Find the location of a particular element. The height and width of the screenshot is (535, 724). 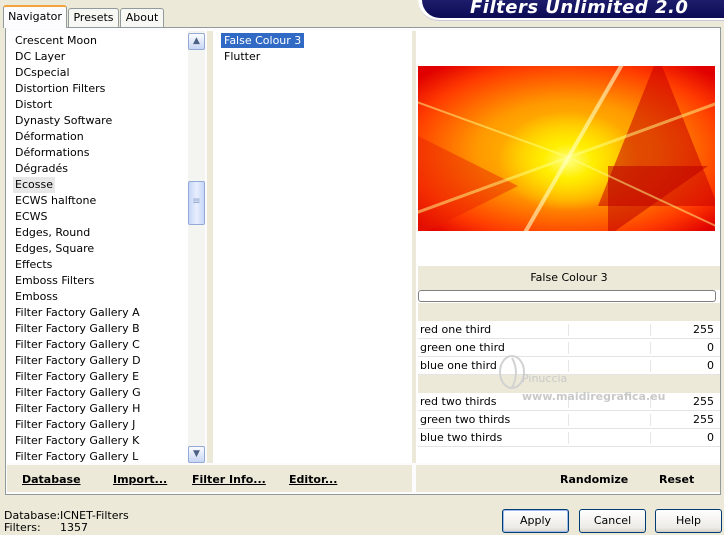

watermark-name: Pinuccia is located at coordinates (545, 378).